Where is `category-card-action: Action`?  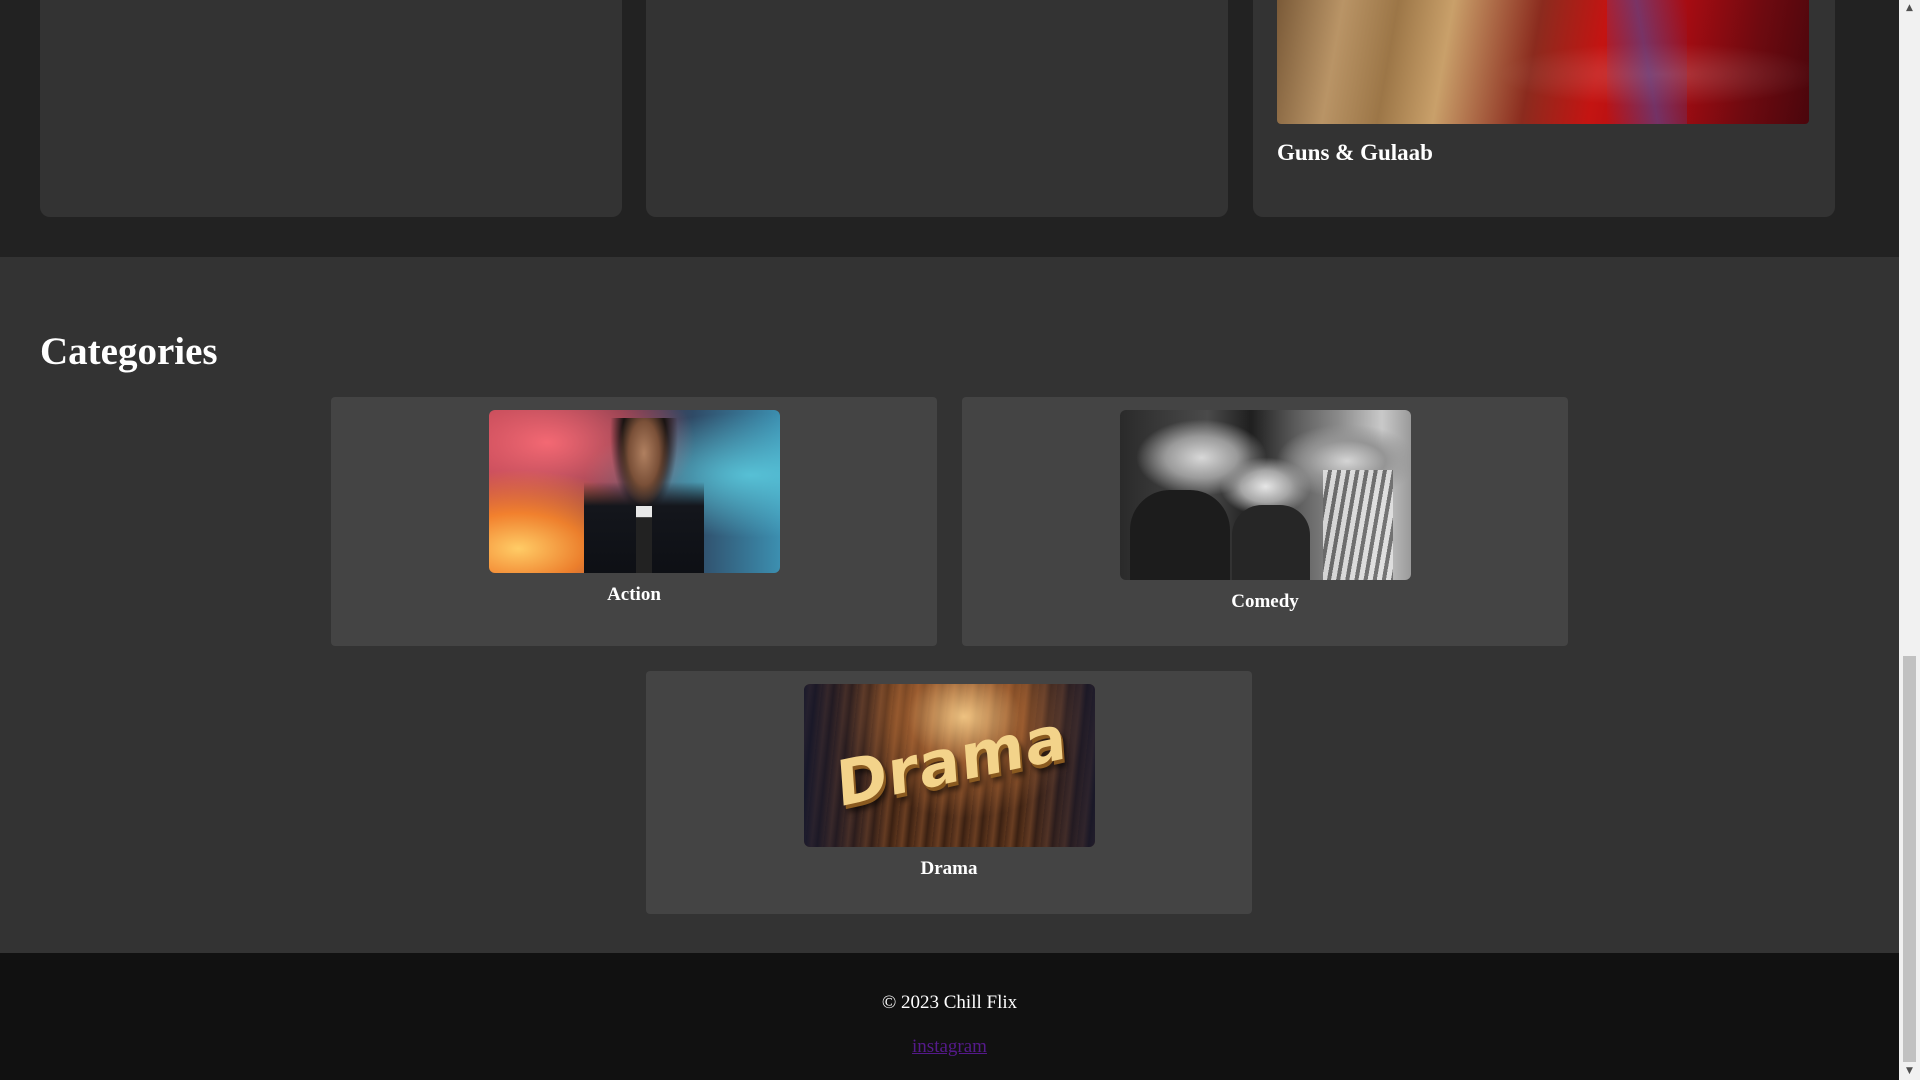
category-card-action: Action is located at coordinates (634, 521).